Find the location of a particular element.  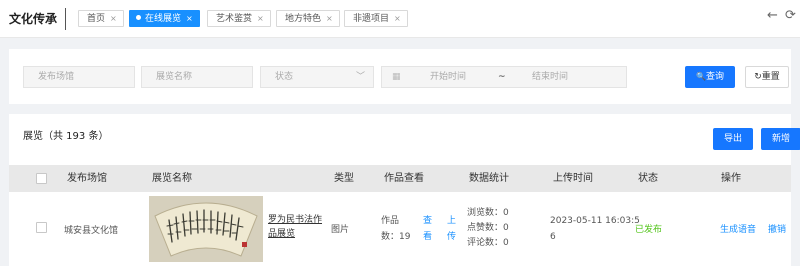

works-count-line: 数：19 is located at coordinates (396, 237).